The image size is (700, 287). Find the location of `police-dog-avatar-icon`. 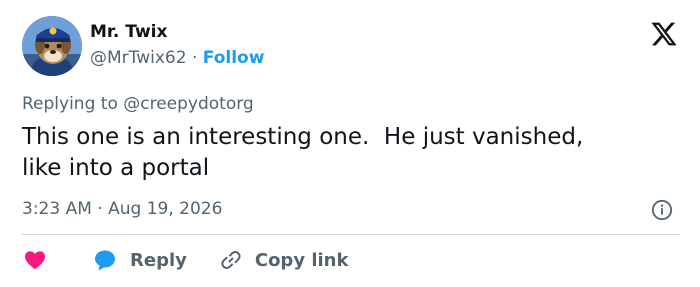

police-dog-avatar-icon is located at coordinates (52, 46).